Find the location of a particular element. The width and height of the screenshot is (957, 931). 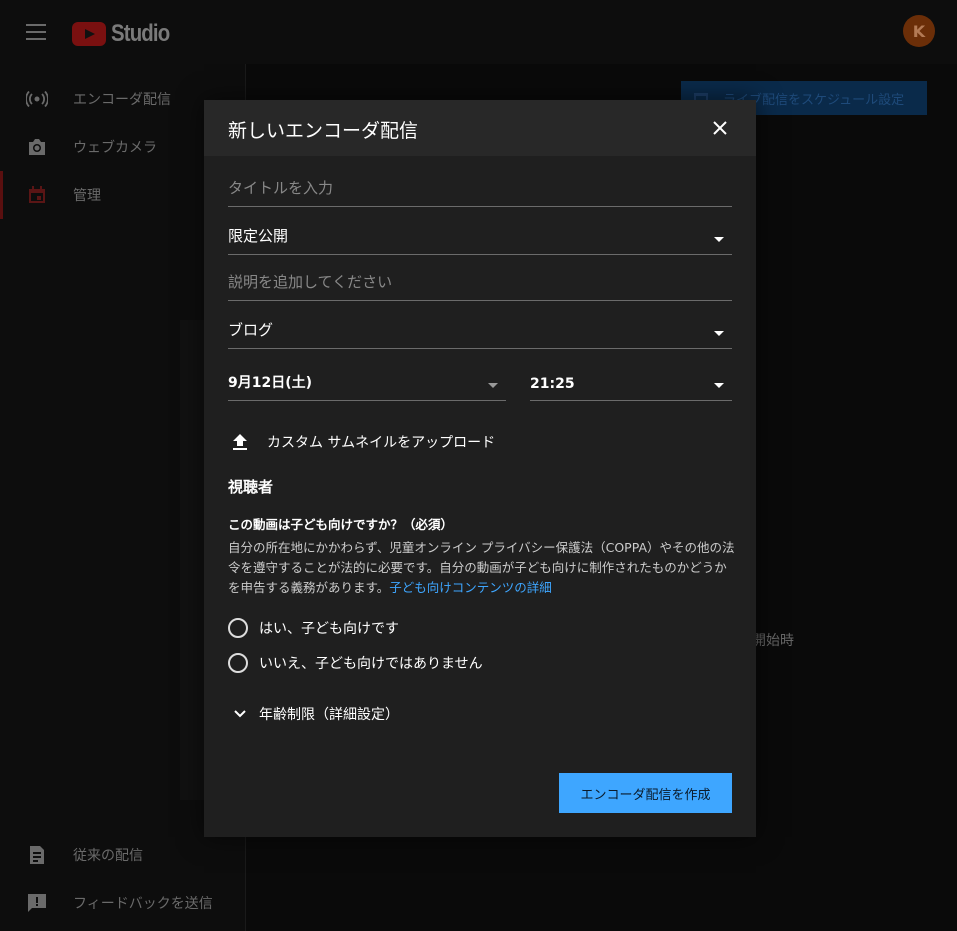

sidebar-item-label: ウェブカメラ is located at coordinates (115, 148).